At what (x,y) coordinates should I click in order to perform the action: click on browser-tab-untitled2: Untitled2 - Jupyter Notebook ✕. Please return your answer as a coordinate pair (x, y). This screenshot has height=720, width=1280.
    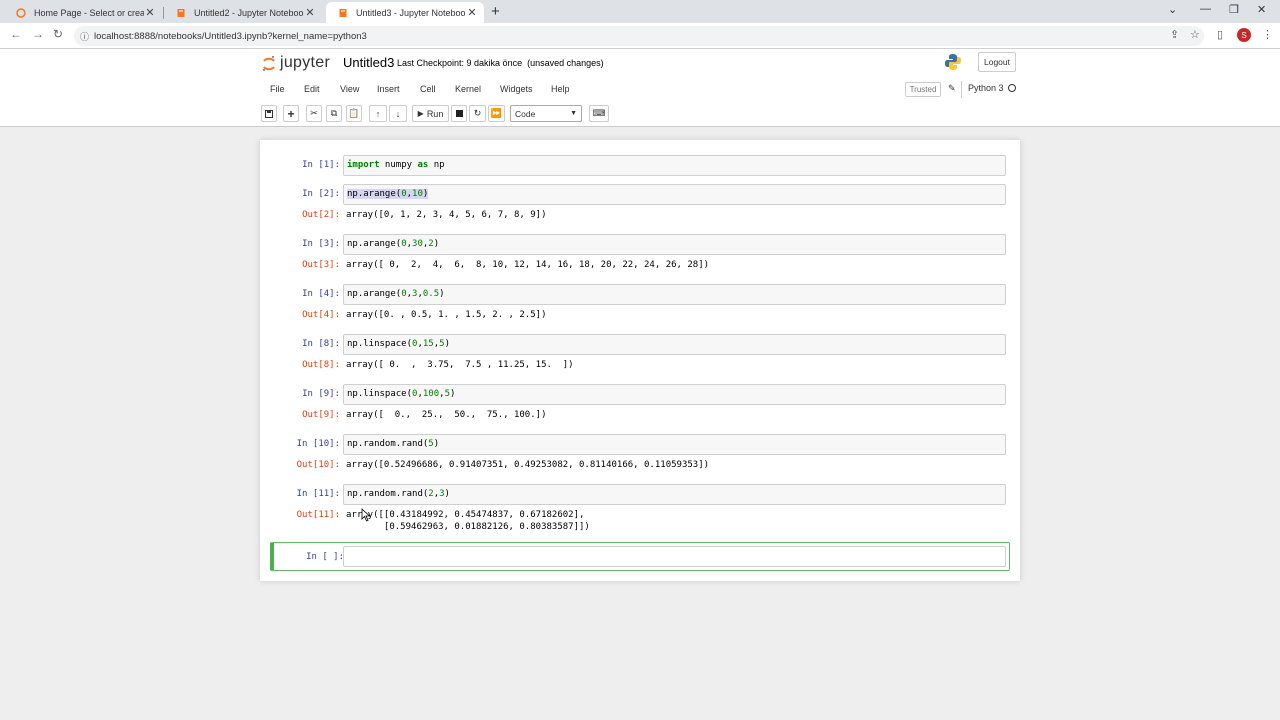
    Looking at the image, I should click on (243, 12).